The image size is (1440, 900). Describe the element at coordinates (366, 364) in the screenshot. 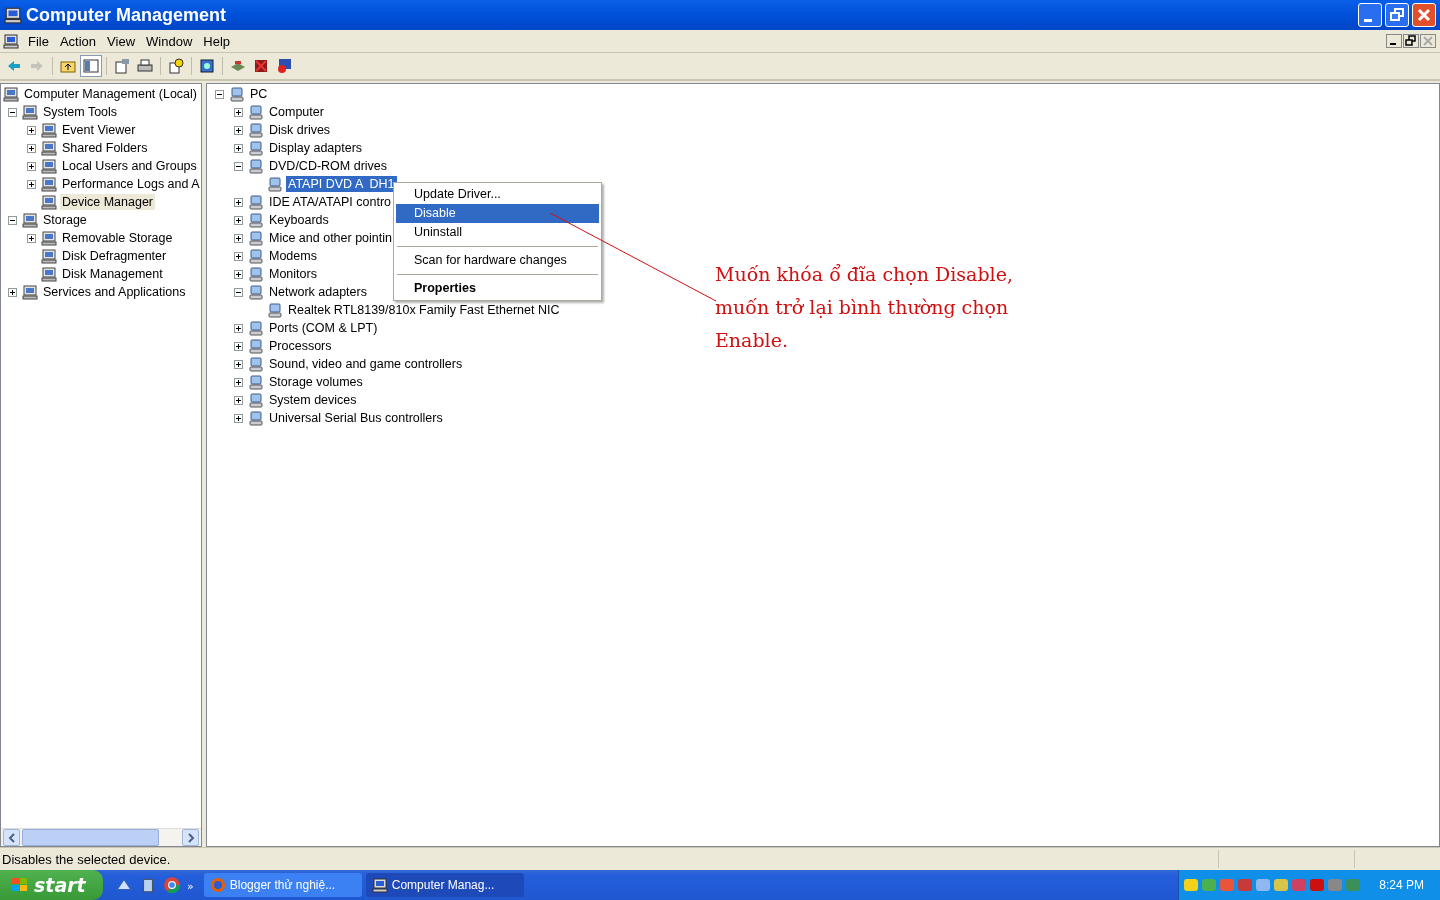

I see `tree-item: Sound, video and game controllers` at that location.